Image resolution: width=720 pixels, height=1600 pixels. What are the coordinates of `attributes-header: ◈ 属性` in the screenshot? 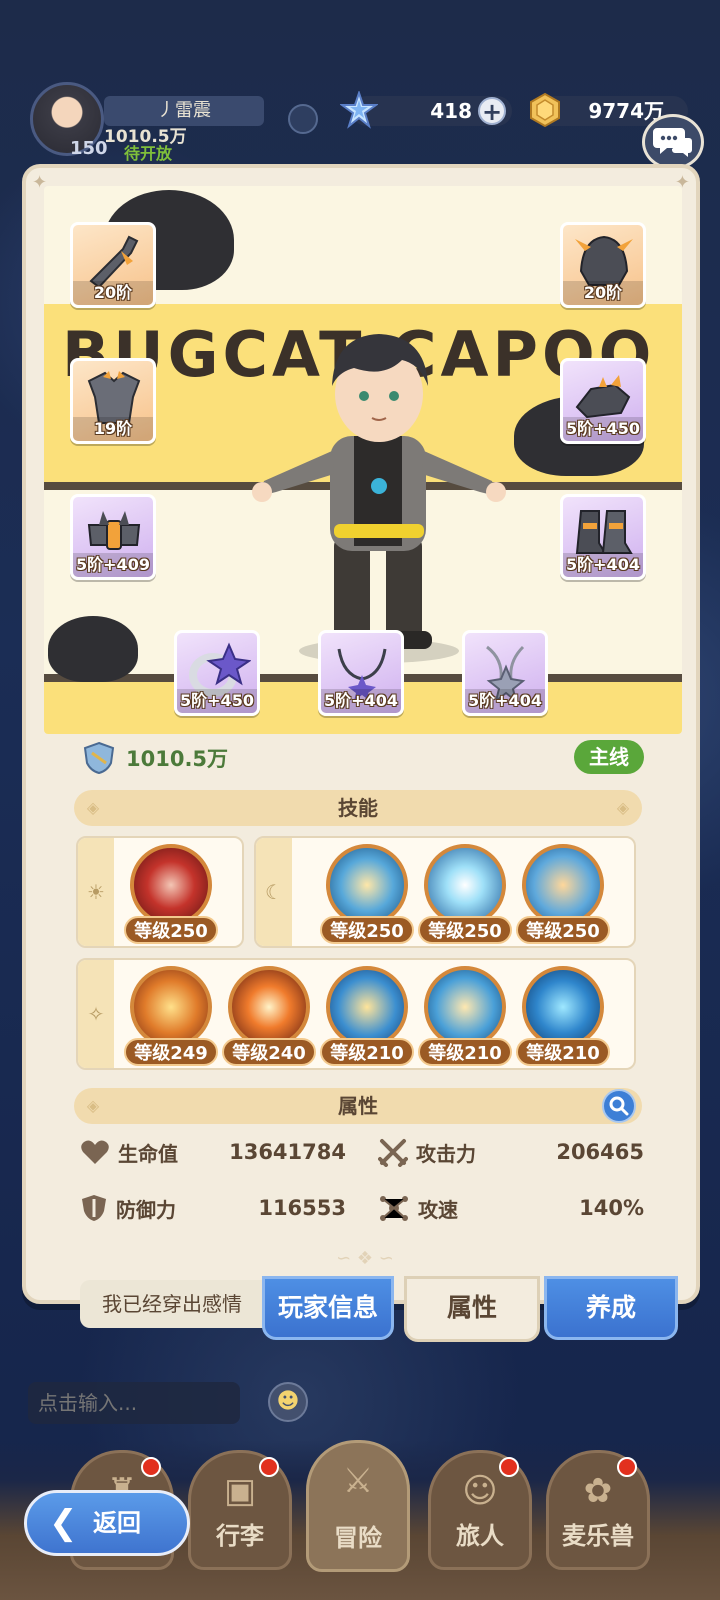 It's located at (358, 1106).